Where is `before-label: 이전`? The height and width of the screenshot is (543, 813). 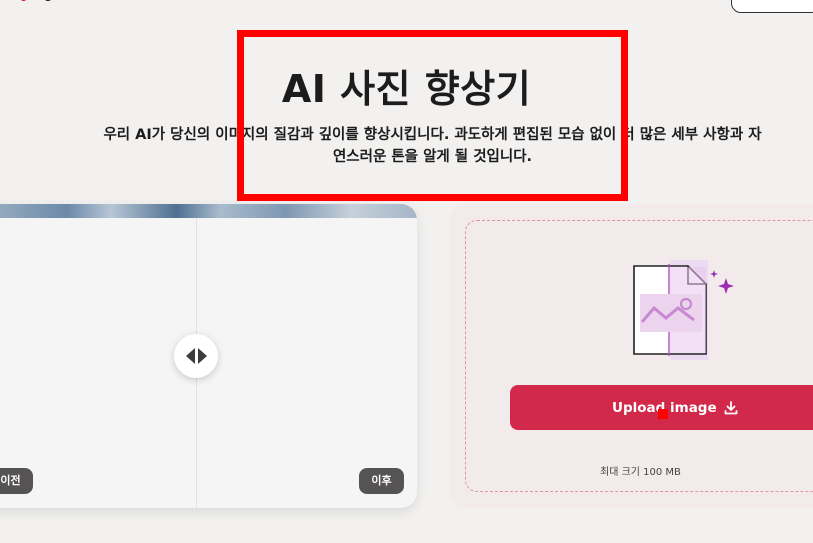 before-label: 이전 is located at coordinates (16, 481).